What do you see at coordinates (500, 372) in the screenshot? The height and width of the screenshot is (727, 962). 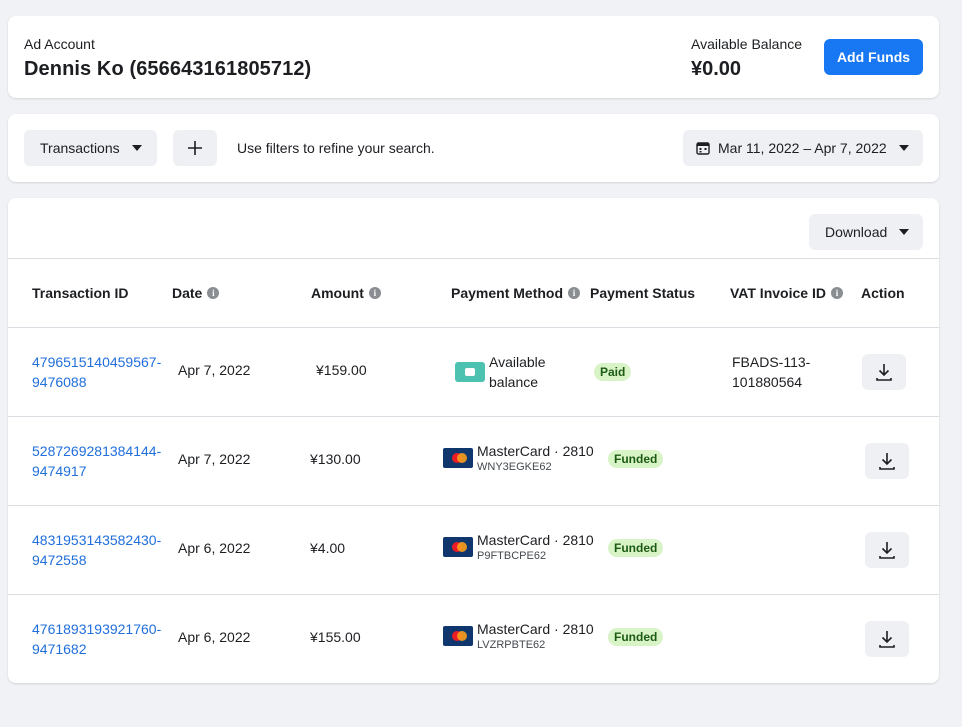 I see `payment-method: Available balance` at bounding box center [500, 372].